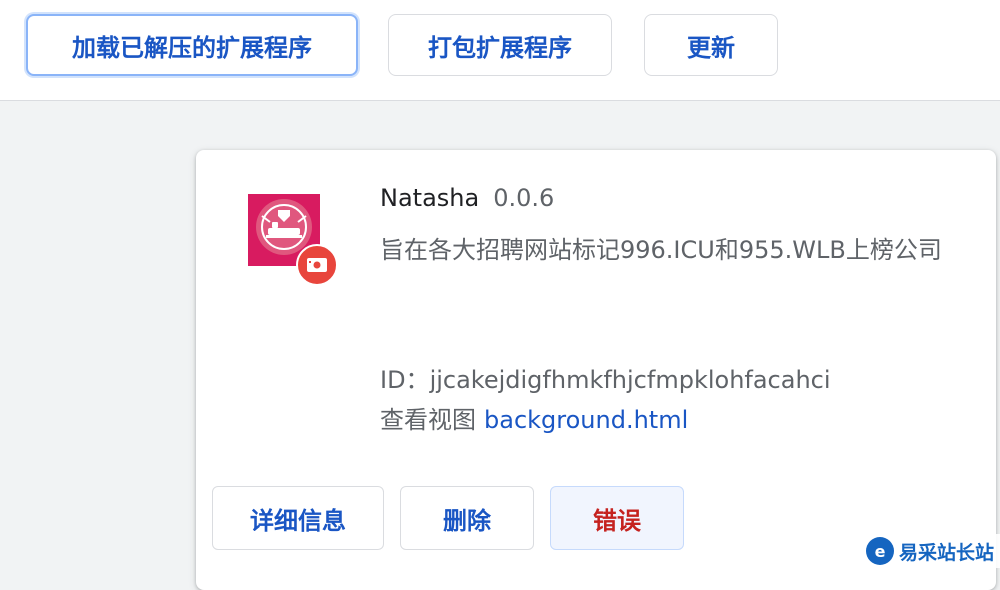 Image resolution: width=1000 pixels, height=590 pixels. I want to click on errors-button: 错误, so click(617, 518).